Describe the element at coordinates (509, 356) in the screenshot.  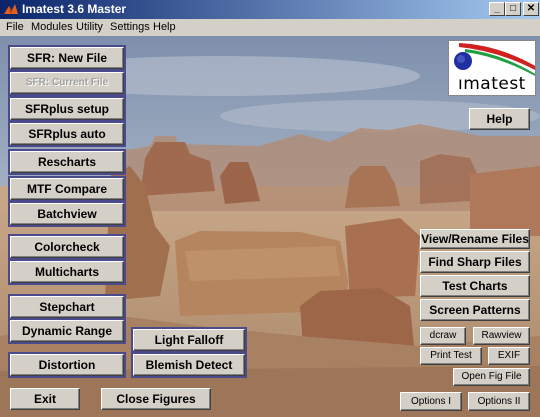
I see `exif-button: EXIF` at that location.